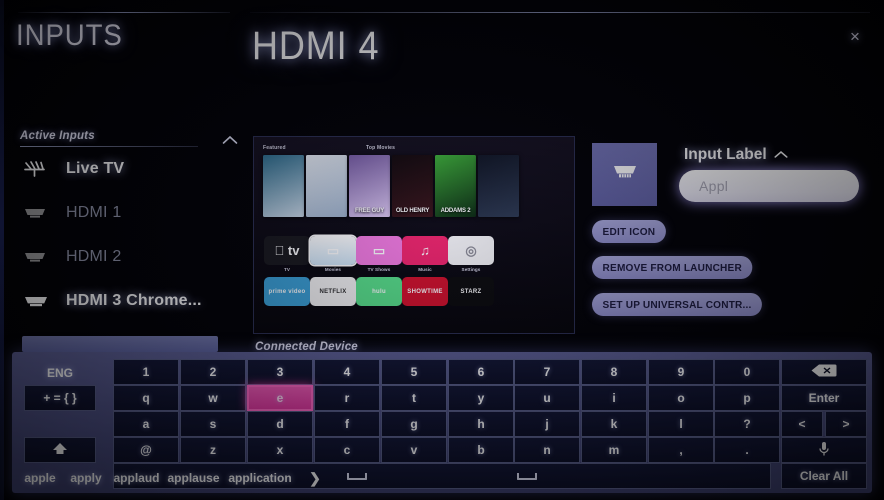  I want to click on key-9: 9, so click(681, 372).